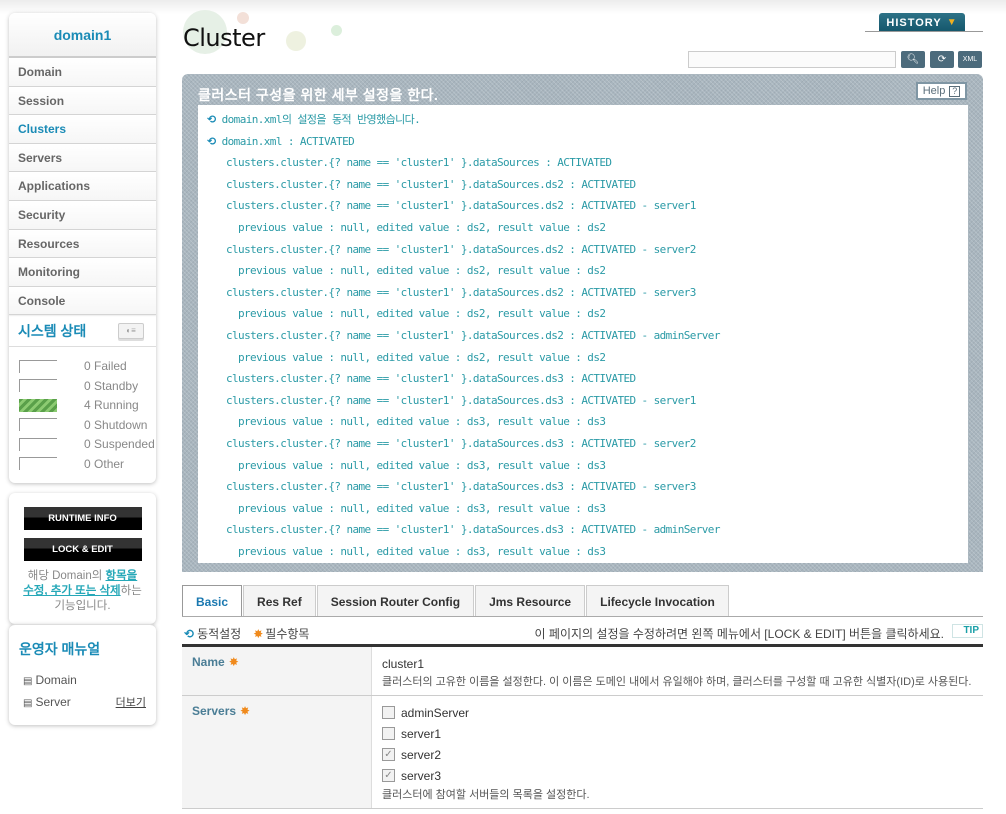  Describe the element at coordinates (82, 301) in the screenshot. I see `sidebar-item-console: Console` at that location.